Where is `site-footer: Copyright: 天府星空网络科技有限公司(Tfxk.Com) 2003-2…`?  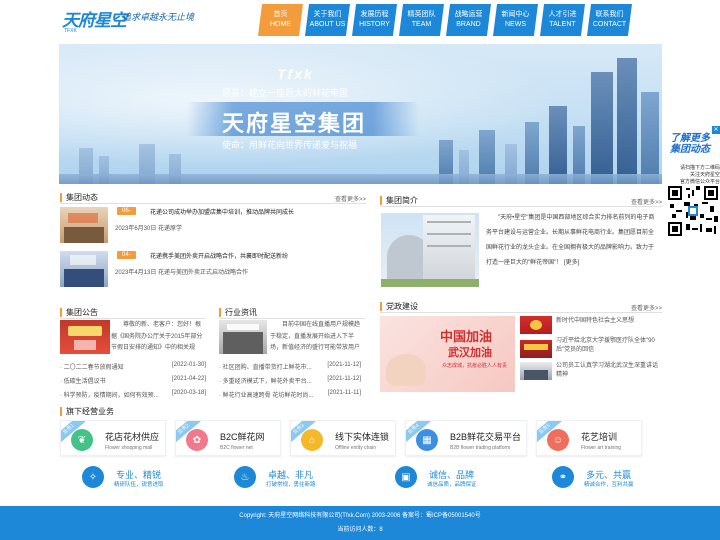
site-footer: Copyright: 天府星空网络科技有限公司(Tfxk.Com) 2003-2… is located at coordinates (360, 523).